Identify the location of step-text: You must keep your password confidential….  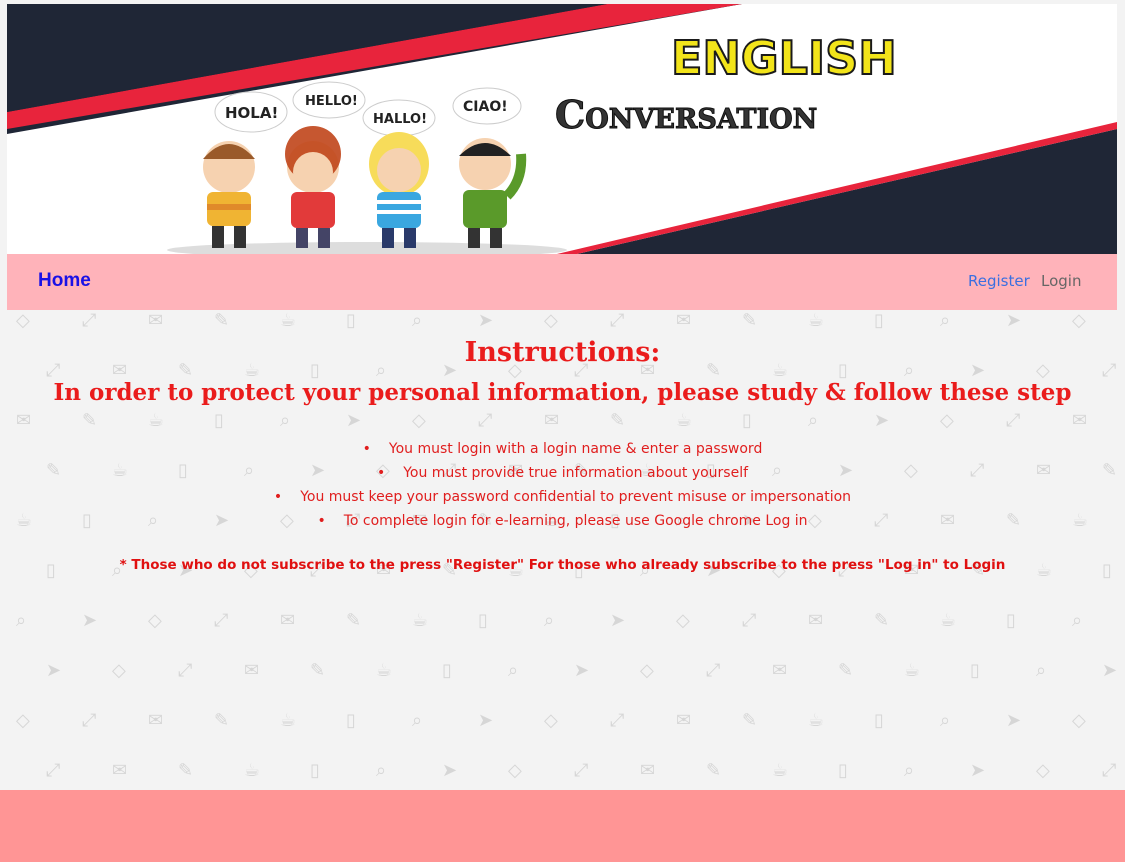
(576, 497).